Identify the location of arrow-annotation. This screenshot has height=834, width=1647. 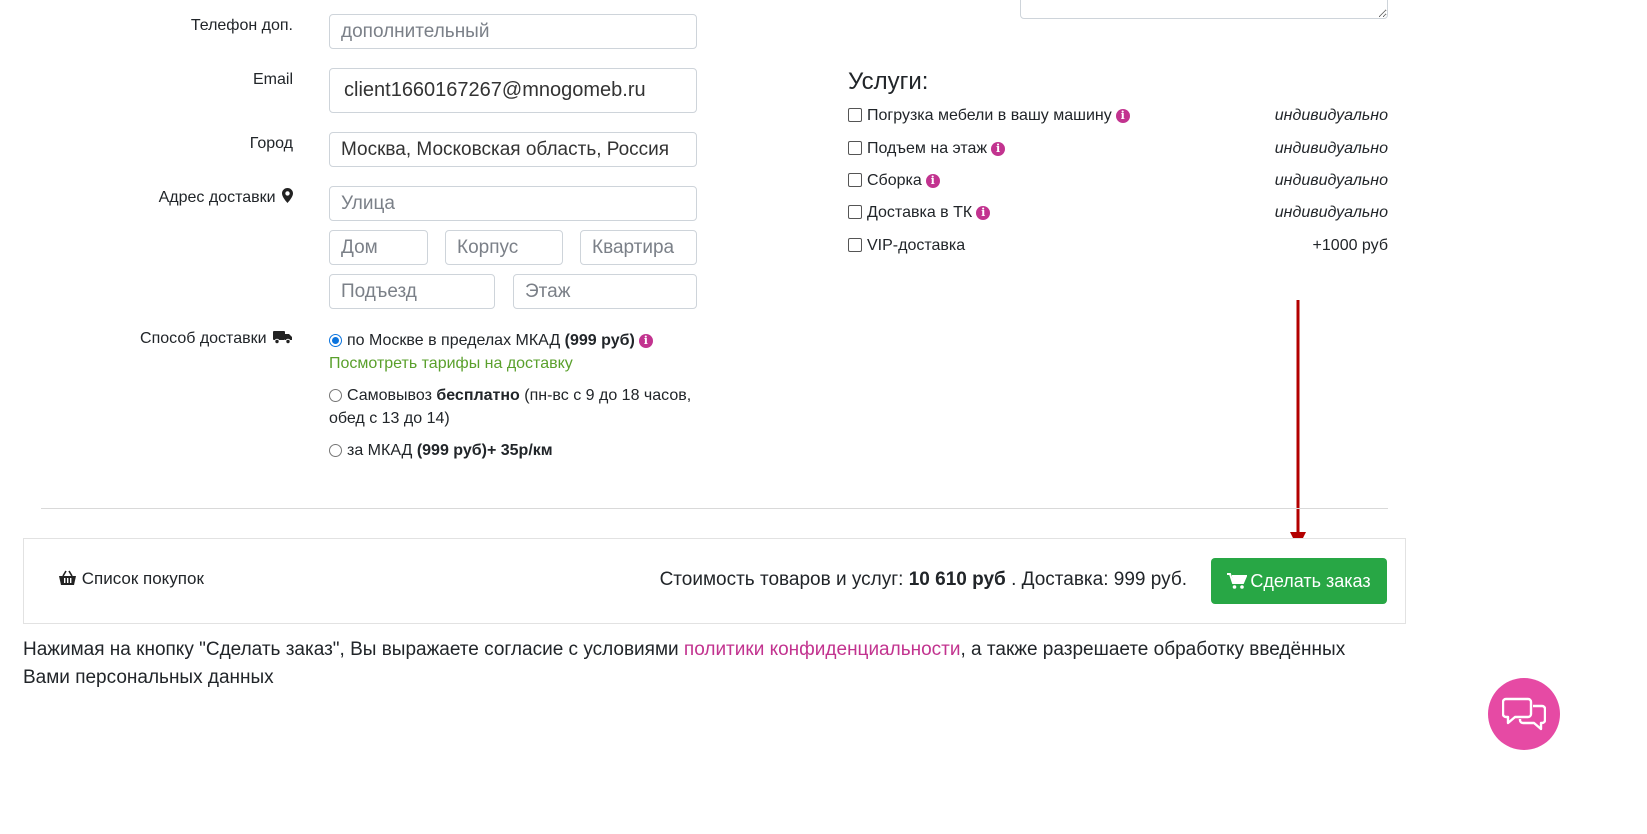
(1298, 424).